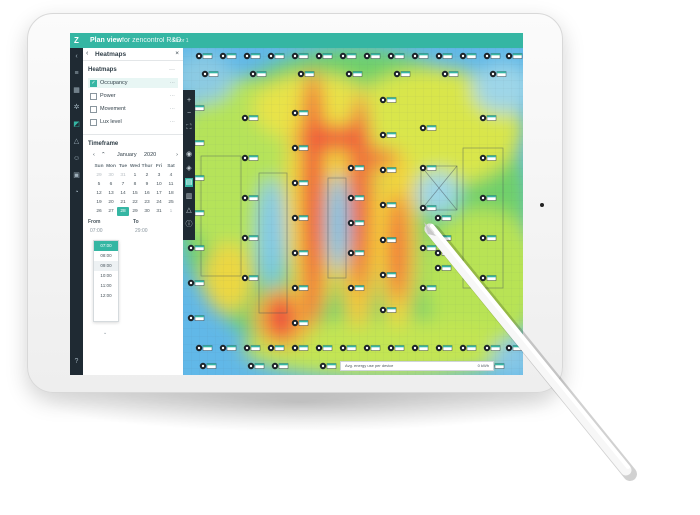 The image size is (700, 515). What do you see at coordinates (87, 53) in the screenshot?
I see `panel-back-icon: ‹` at bounding box center [87, 53].